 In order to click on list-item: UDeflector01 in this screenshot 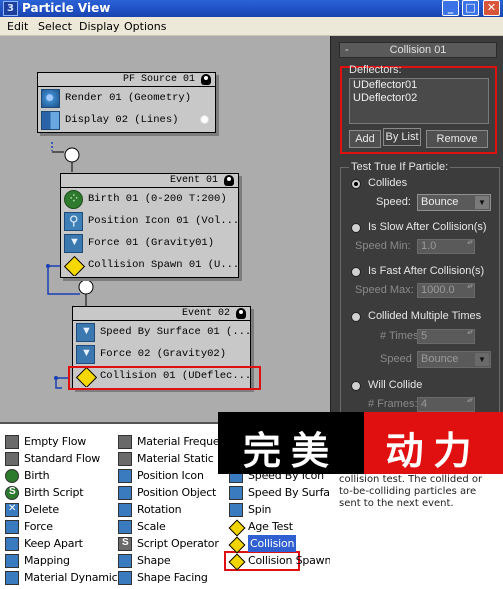, I will do `click(419, 85)`.